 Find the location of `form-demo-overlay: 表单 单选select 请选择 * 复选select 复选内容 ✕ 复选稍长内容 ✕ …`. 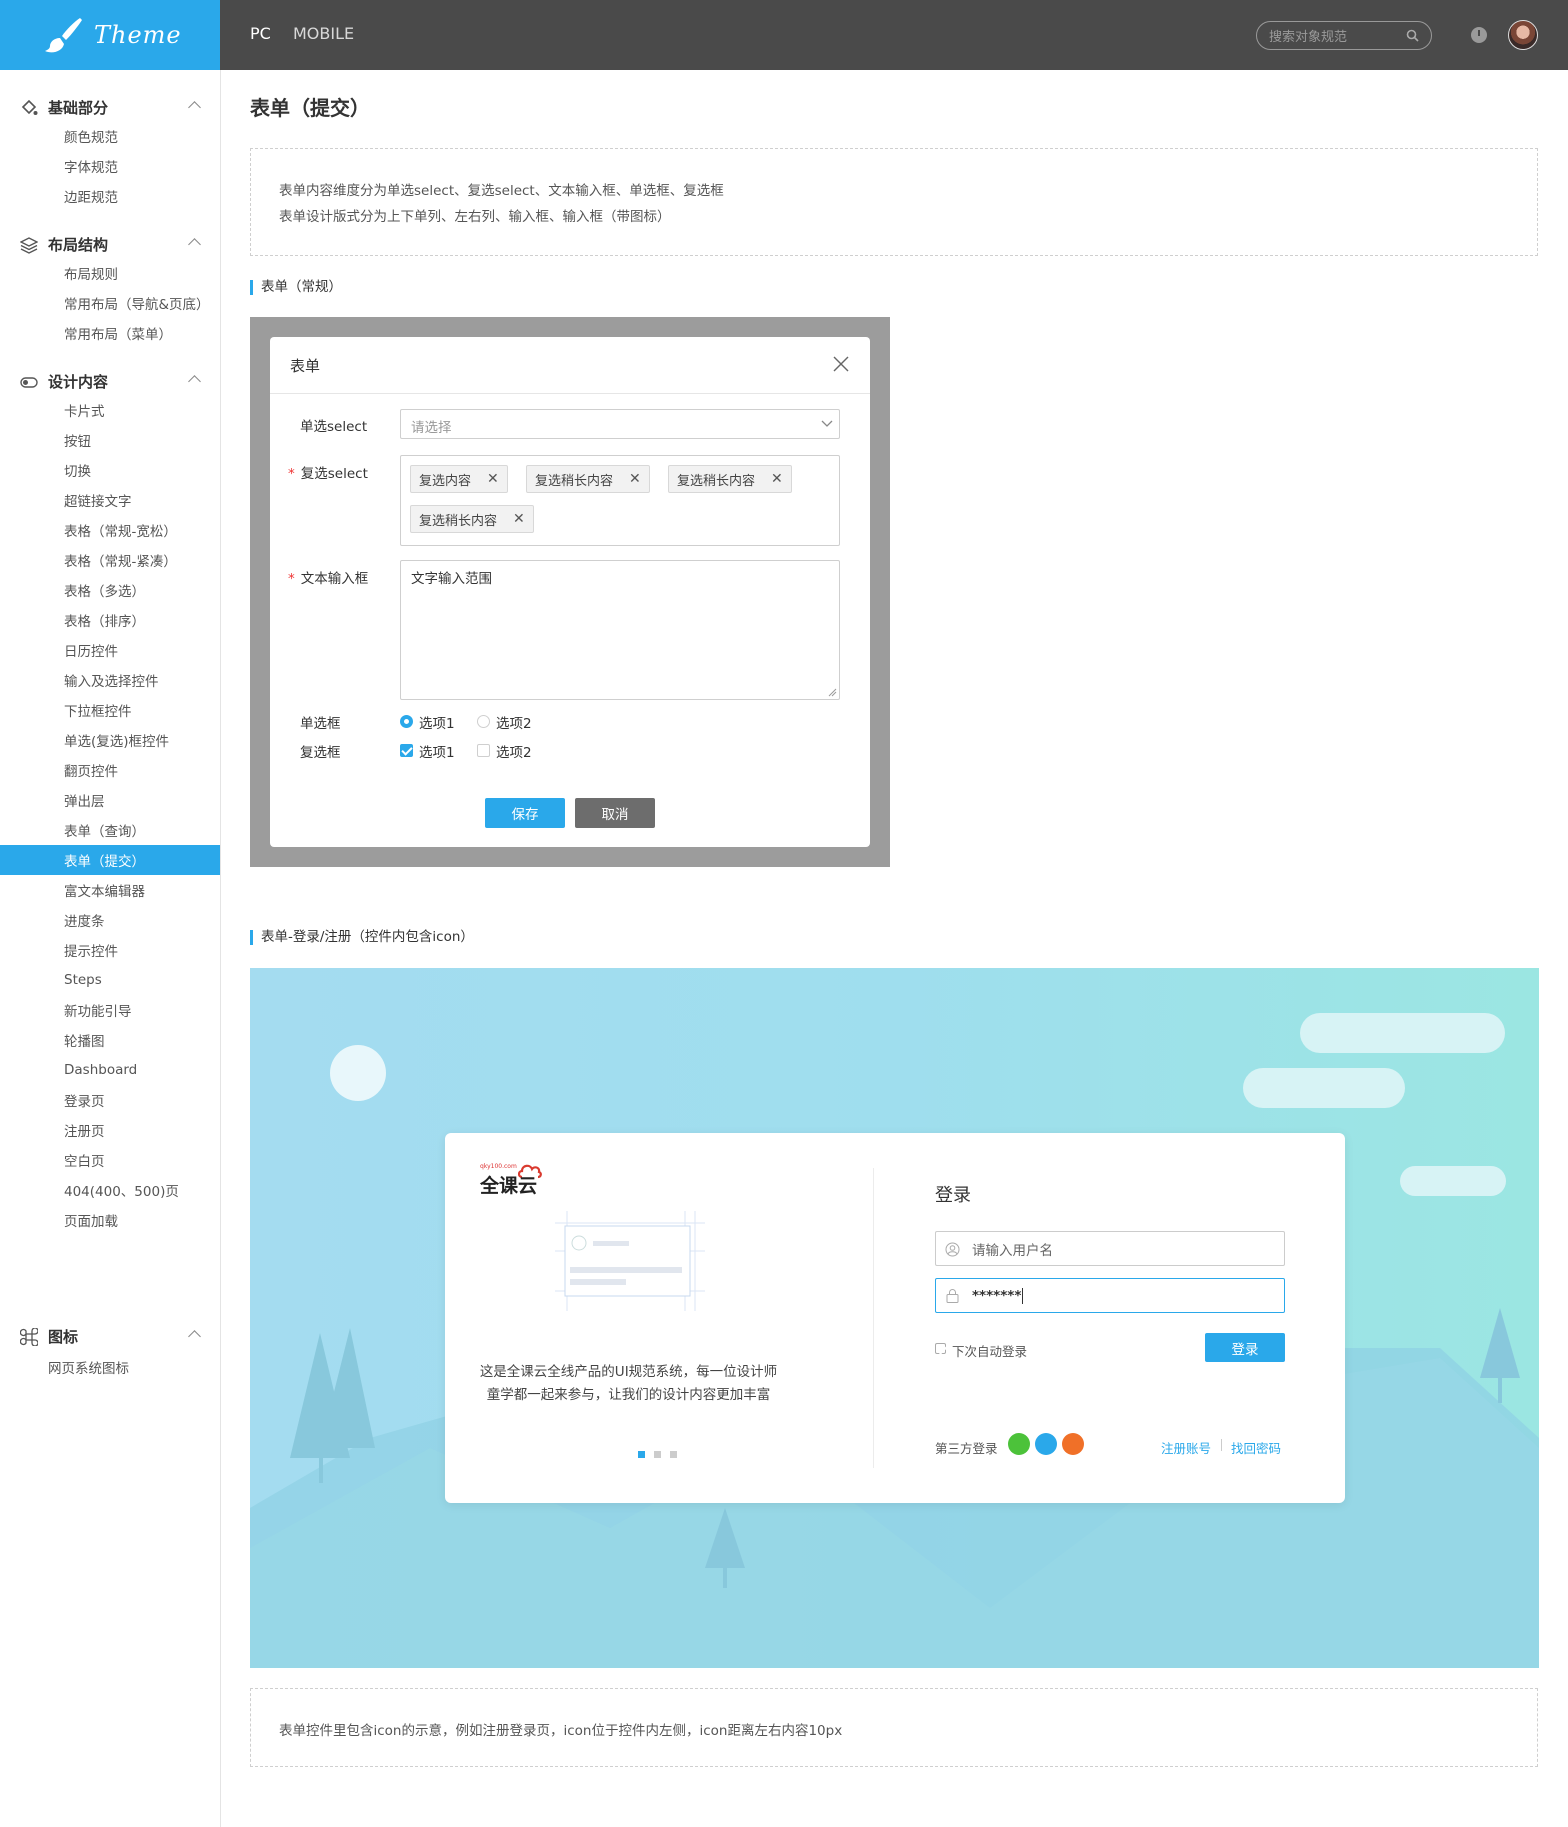

form-demo-overlay: 表单 单选select 请选择 * 复选select 复选内容 ✕ 复选稍长内容 ✕ … is located at coordinates (570, 592).